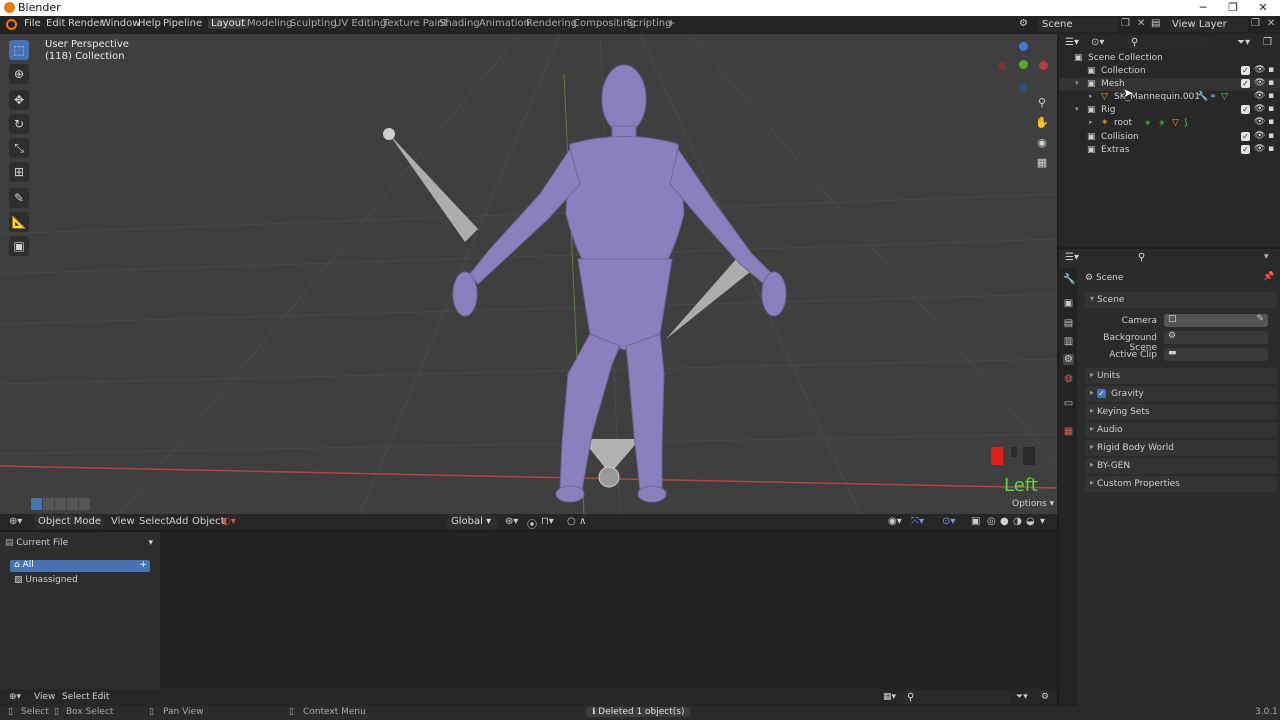  Describe the element at coordinates (1169, 137) in the screenshot. I see `outliner-row-collision: ▣ Collision ✓ 👁 ▪` at that location.